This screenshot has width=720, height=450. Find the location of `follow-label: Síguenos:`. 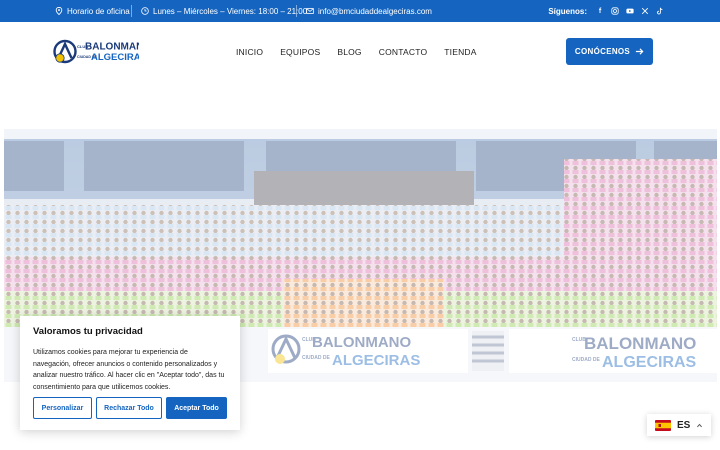

follow-label: Síguenos: is located at coordinates (567, 11).